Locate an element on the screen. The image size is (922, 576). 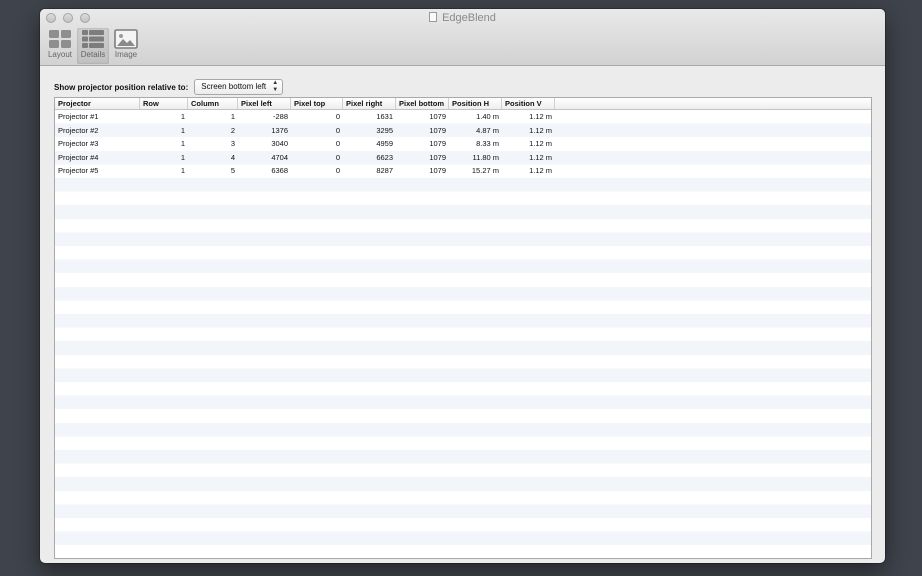
cell-projector: Projector #2 is located at coordinates (78, 130).